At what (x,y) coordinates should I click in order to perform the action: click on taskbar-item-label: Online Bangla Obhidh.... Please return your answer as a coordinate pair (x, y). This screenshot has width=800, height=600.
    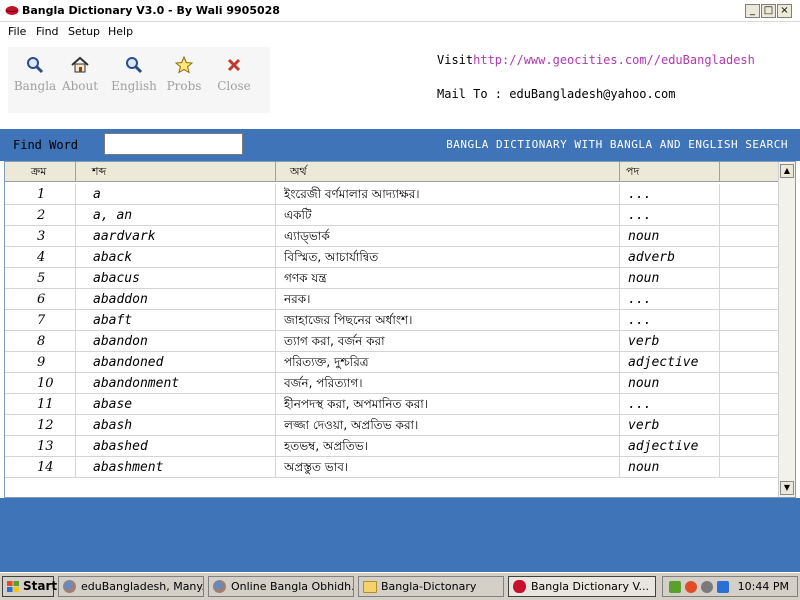
    Looking at the image, I should click on (292, 586).